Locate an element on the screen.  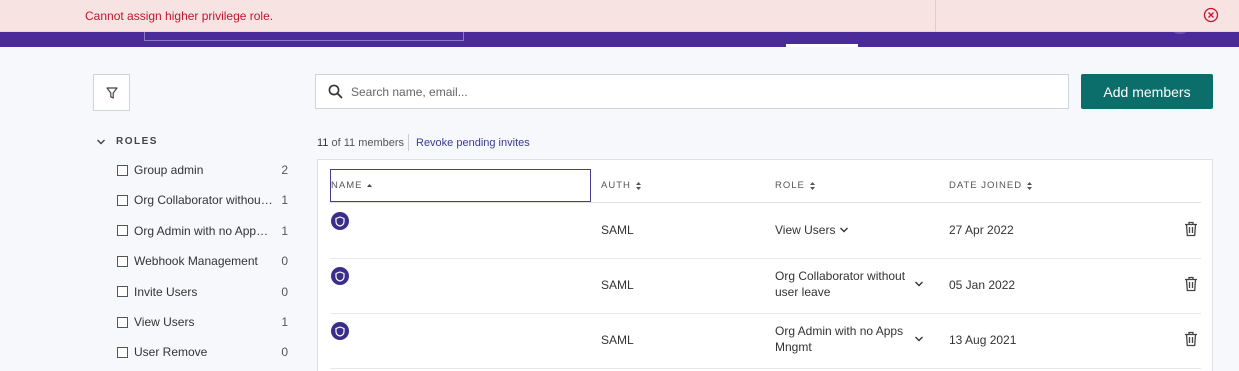
column-header-role: ROLE is located at coordinates (795, 185).